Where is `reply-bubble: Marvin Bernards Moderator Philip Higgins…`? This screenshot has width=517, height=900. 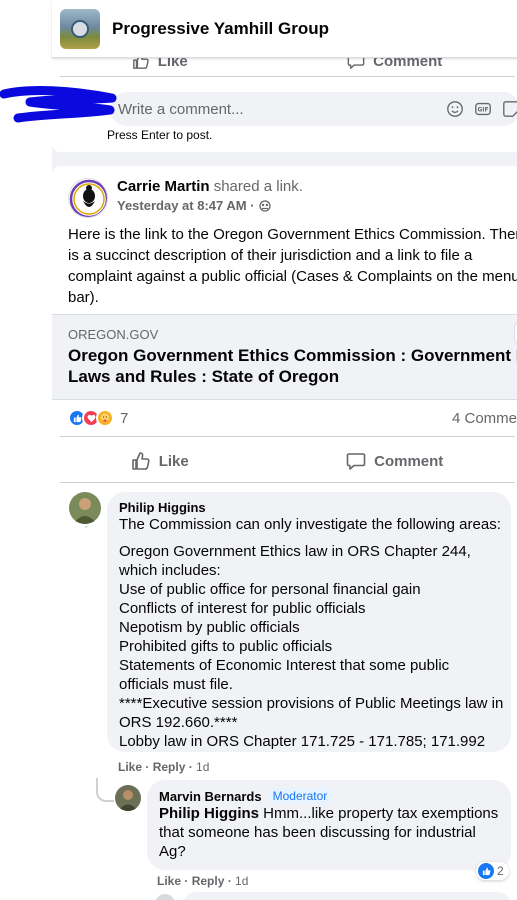 reply-bubble: Marvin Bernards Moderator Philip Higgins… is located at coordinates (329, 825).